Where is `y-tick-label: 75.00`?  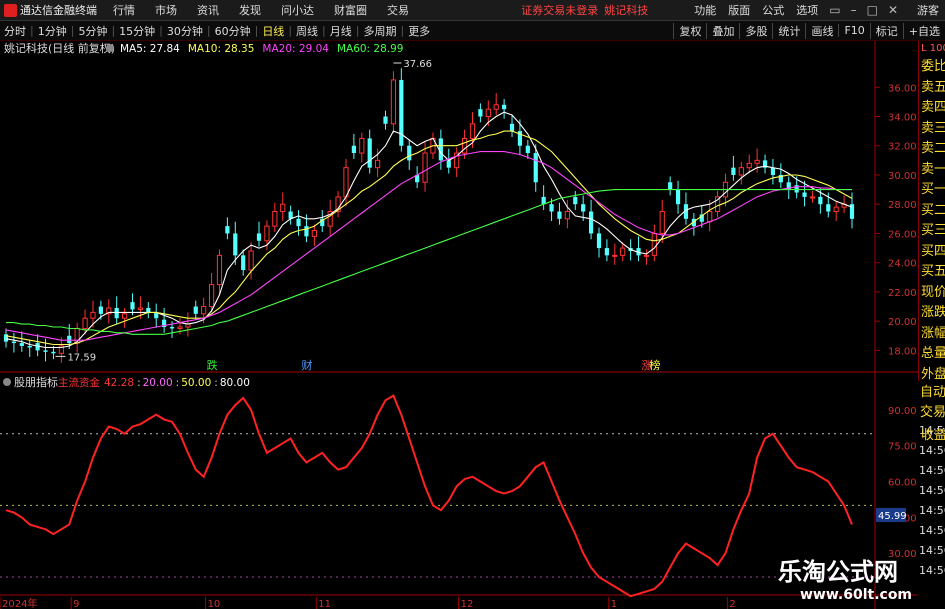 y-tick-label: 75.00 is located at coordinates (902, 447).